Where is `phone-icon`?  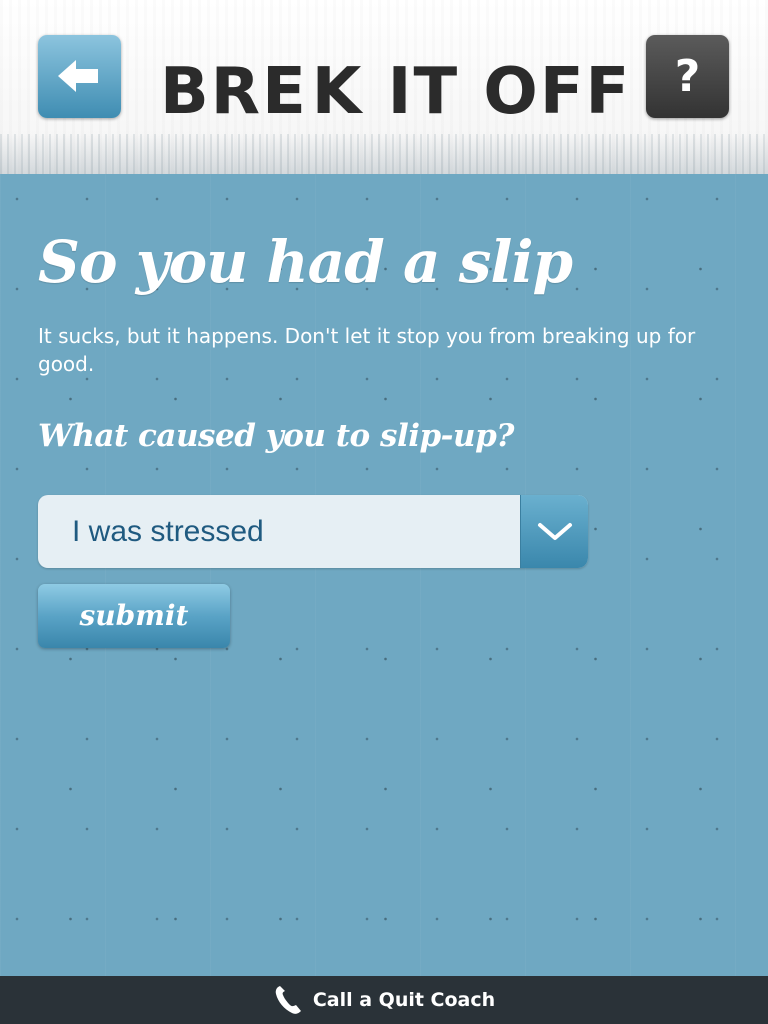 phone-icon is located at coordinates (288, 1000).